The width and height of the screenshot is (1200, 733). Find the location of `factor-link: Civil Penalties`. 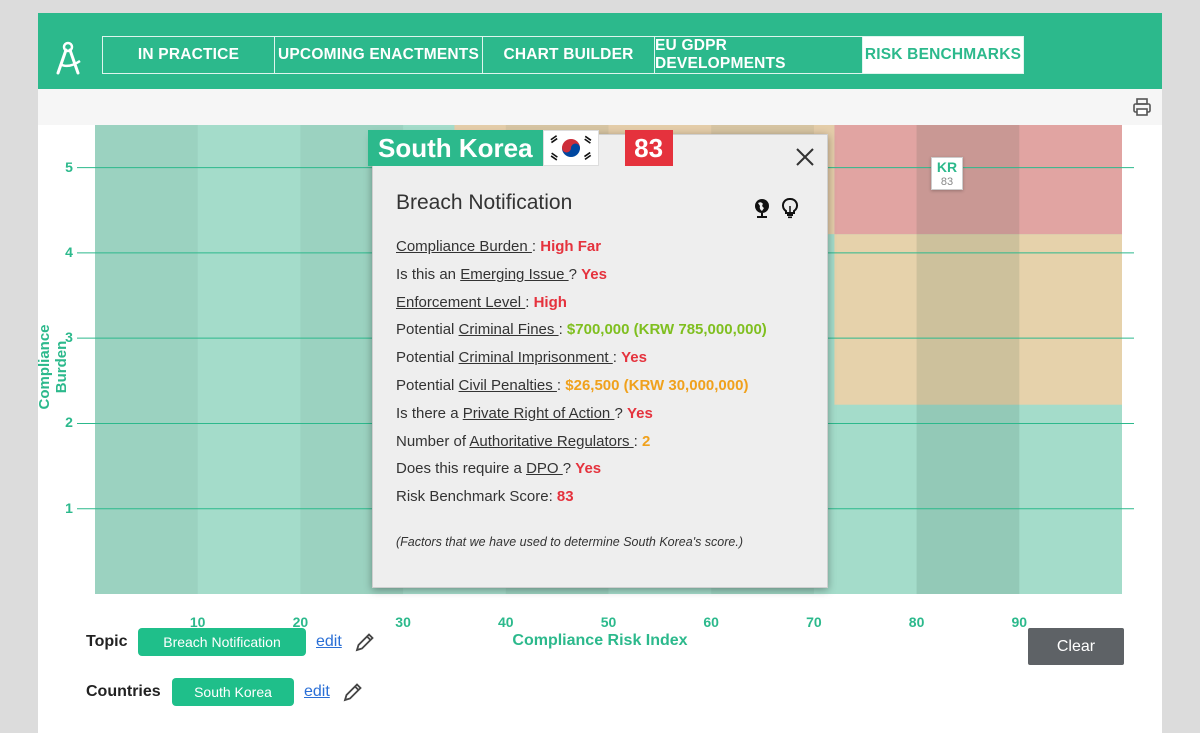

factor-link: Civil Penalties is located at coordinates (508, 385).